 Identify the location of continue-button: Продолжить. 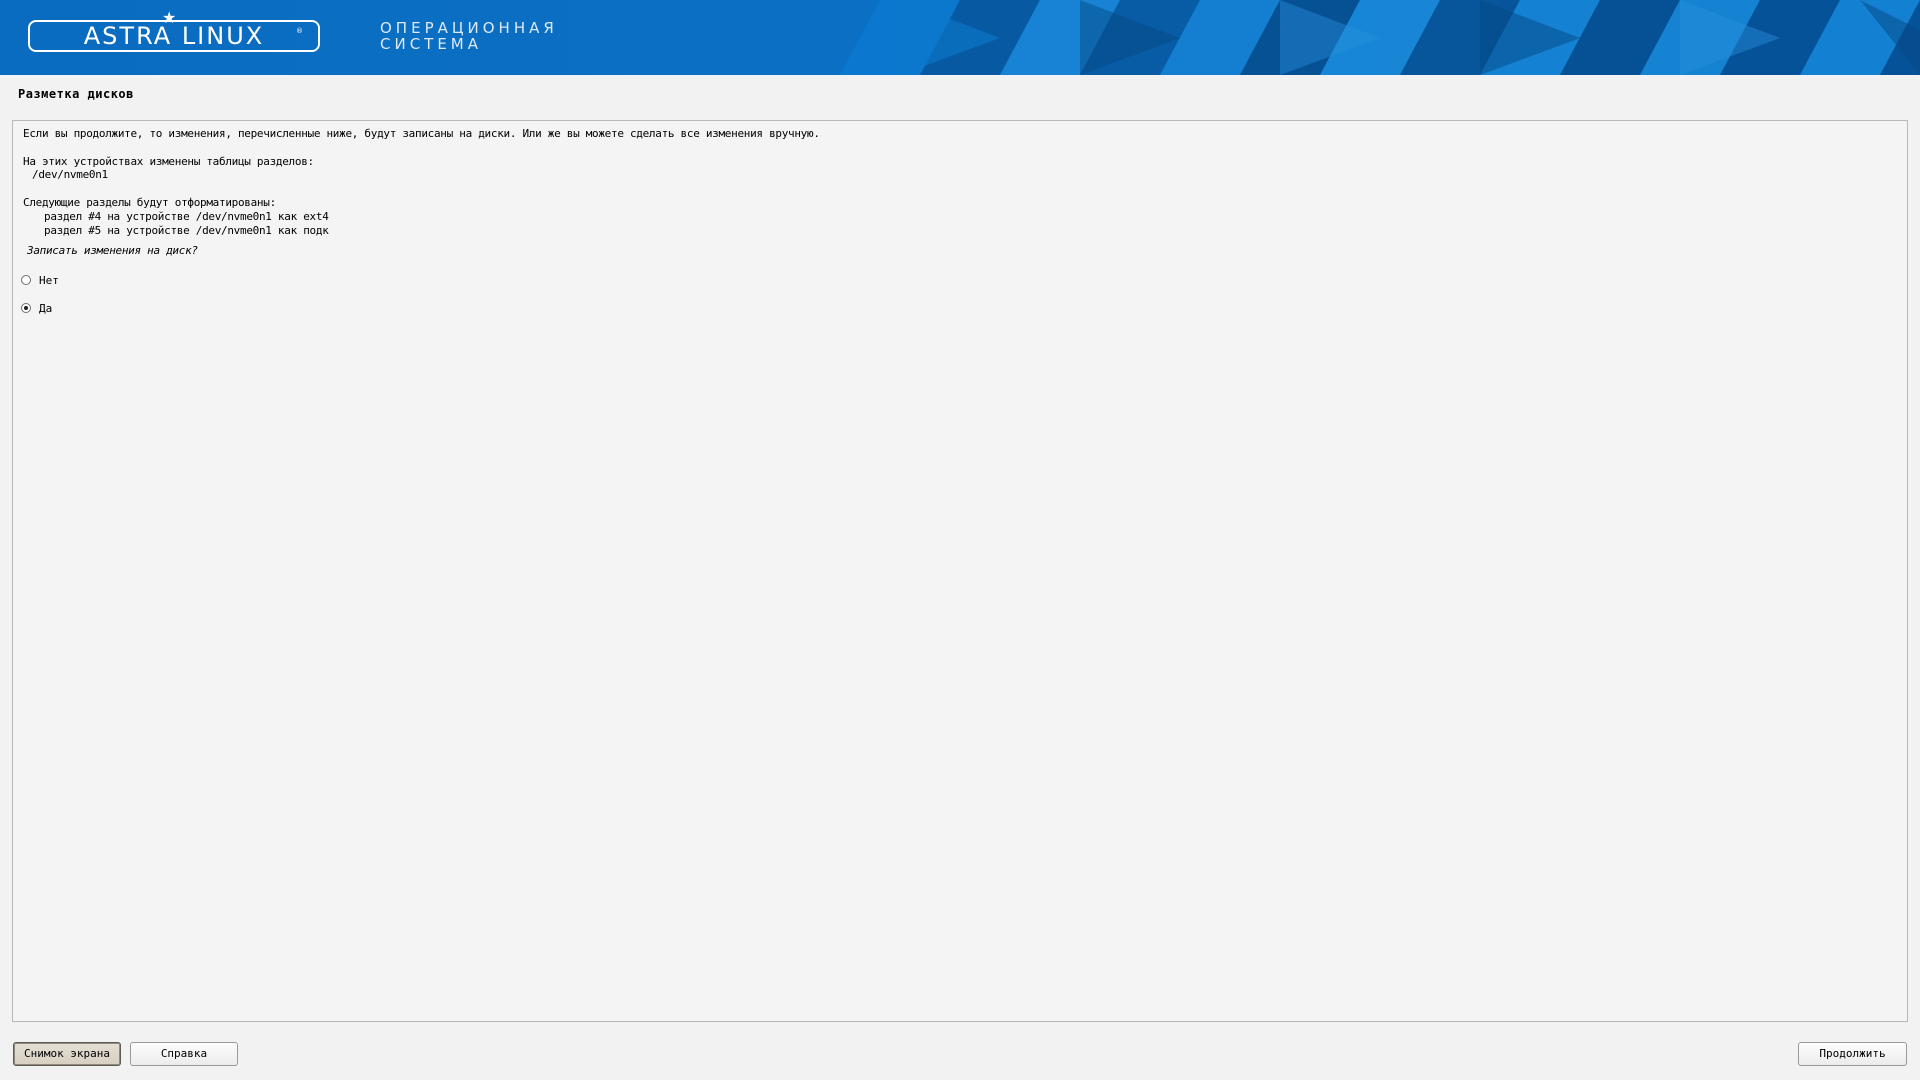
(1852, 1054).